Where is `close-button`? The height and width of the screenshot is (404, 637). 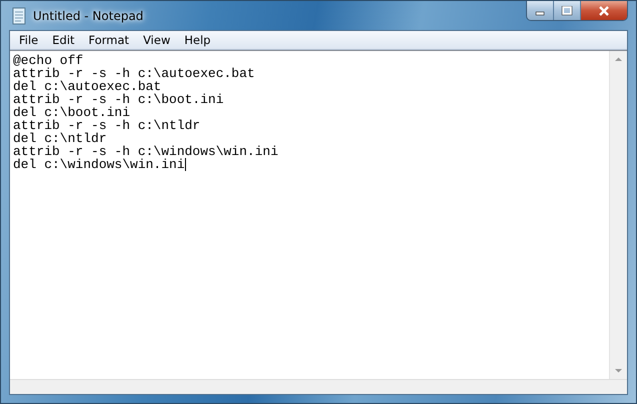
close-button is located at coordinates (604, 10).